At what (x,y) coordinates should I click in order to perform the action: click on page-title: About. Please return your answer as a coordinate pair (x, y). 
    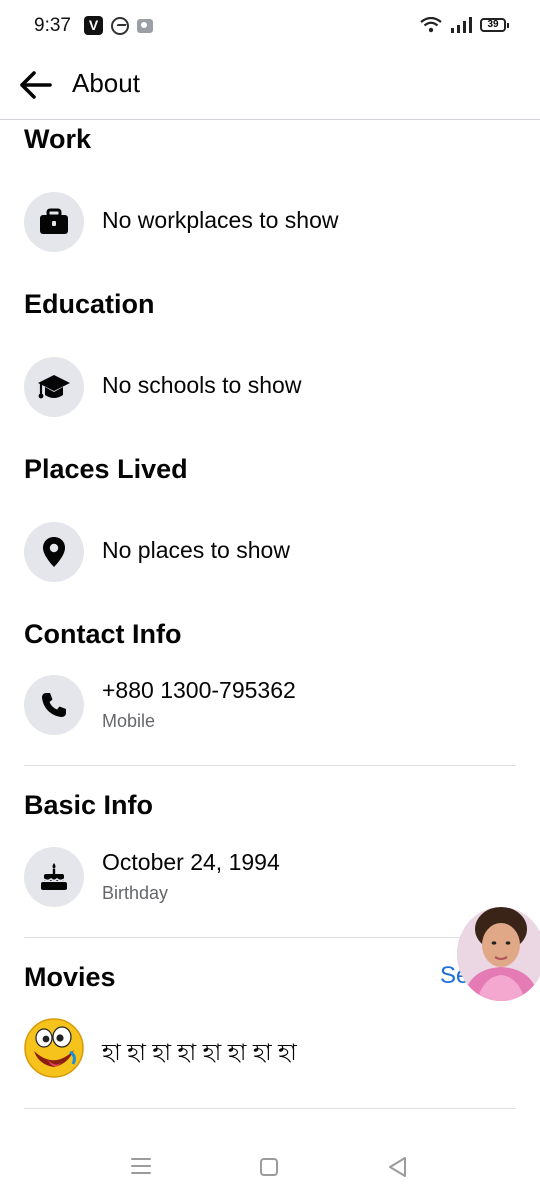
    Looking at the image, I should click on (106, 83).